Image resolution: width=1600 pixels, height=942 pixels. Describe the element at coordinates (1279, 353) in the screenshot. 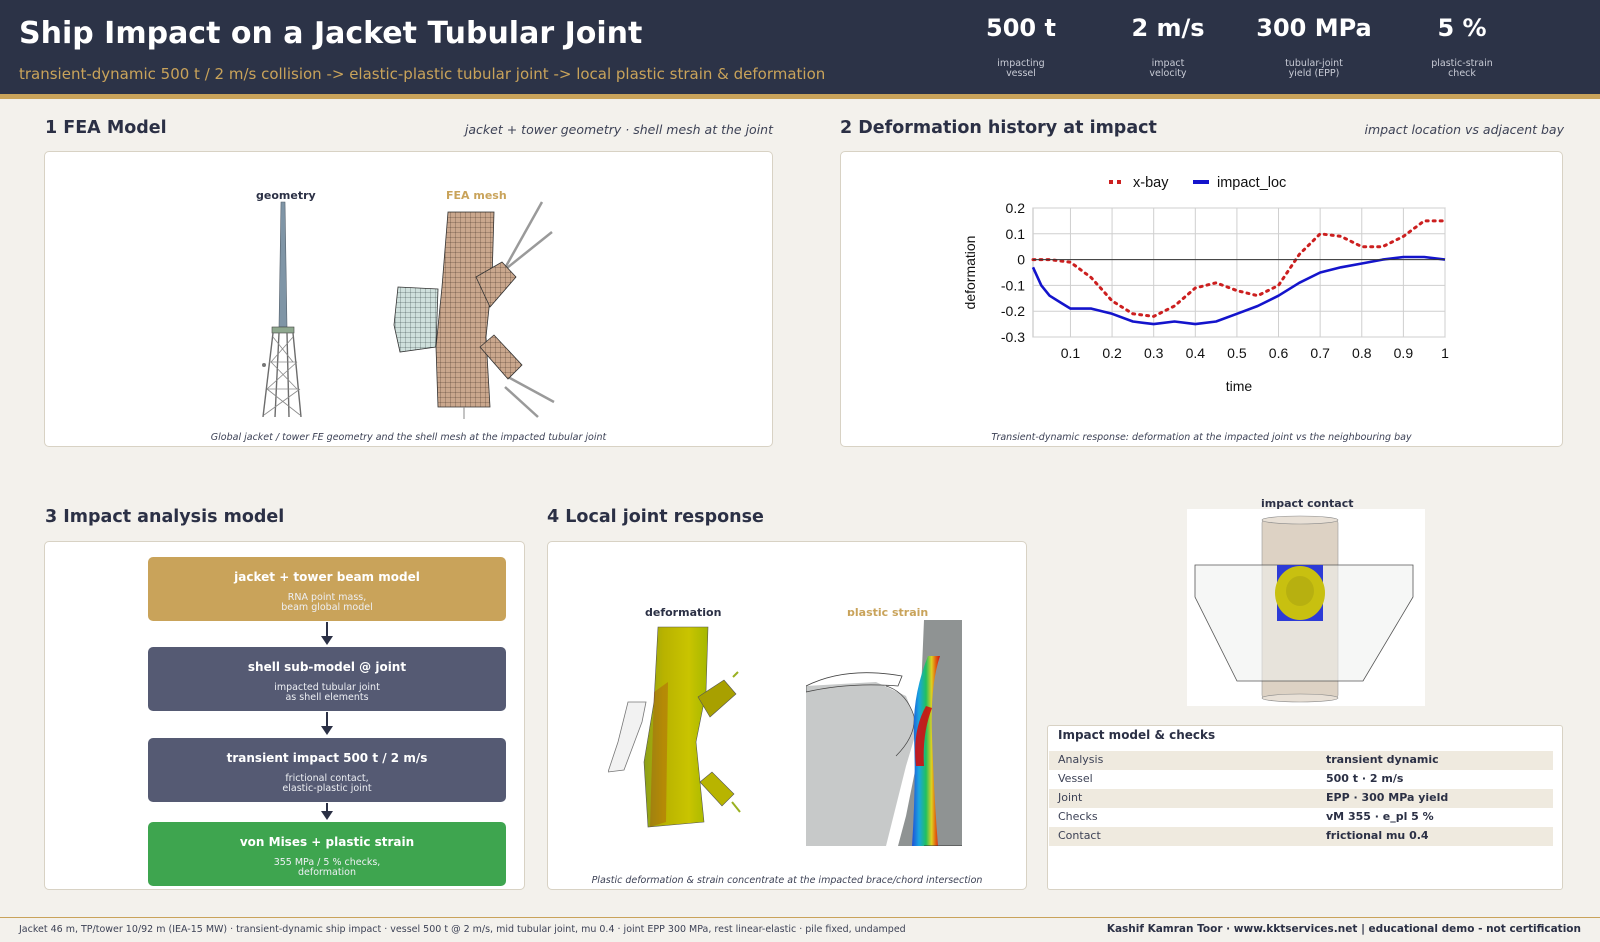

I see `x-tick-label: 0.6` at that location.